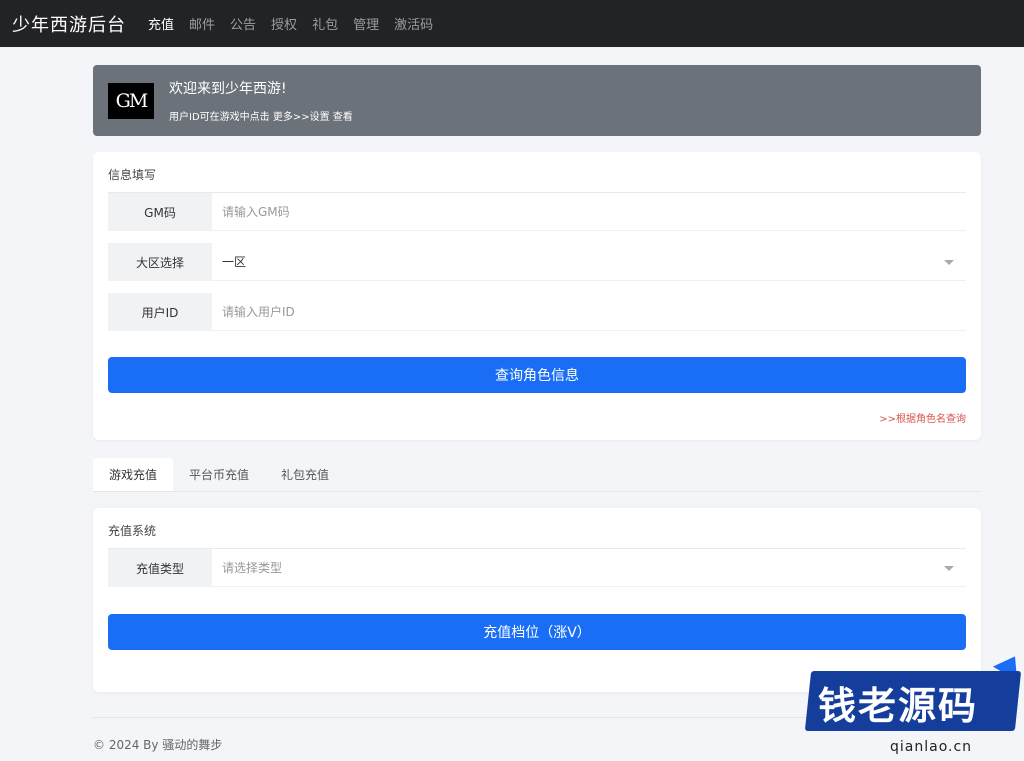 The width and height of the screenshot is (1024, 761). I want to click on welcome-subtitle: 用户ID可在游戏中点击 更多>>设置 查看, so click(261, 117).